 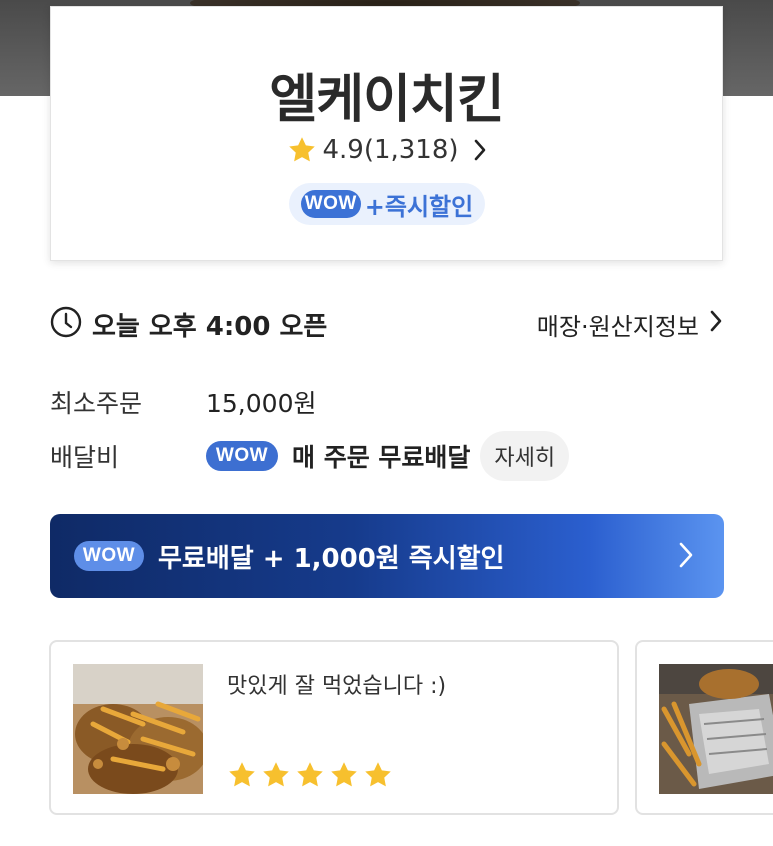 I want to click on delivery-detail-button: 자세히, so click(x=525, y=456).